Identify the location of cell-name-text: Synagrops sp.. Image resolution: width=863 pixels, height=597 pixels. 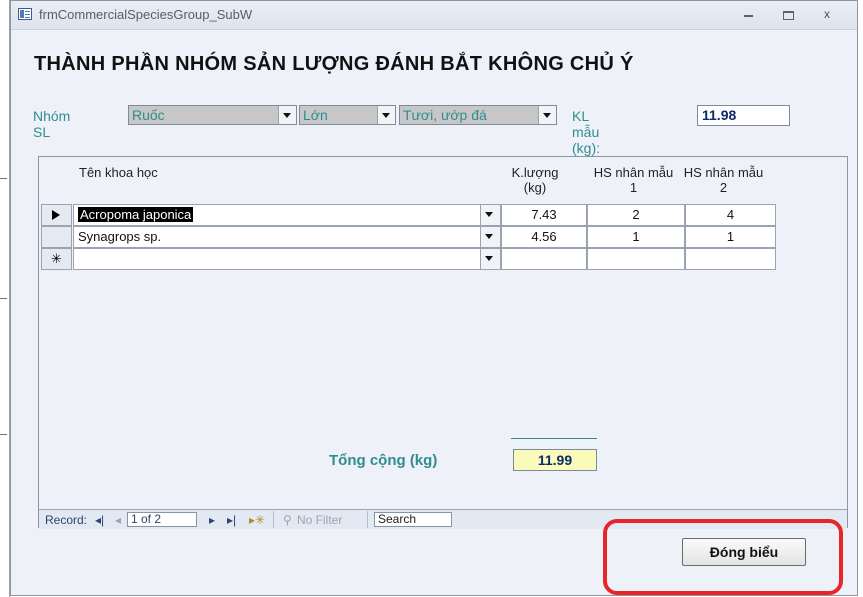
(120, 236).